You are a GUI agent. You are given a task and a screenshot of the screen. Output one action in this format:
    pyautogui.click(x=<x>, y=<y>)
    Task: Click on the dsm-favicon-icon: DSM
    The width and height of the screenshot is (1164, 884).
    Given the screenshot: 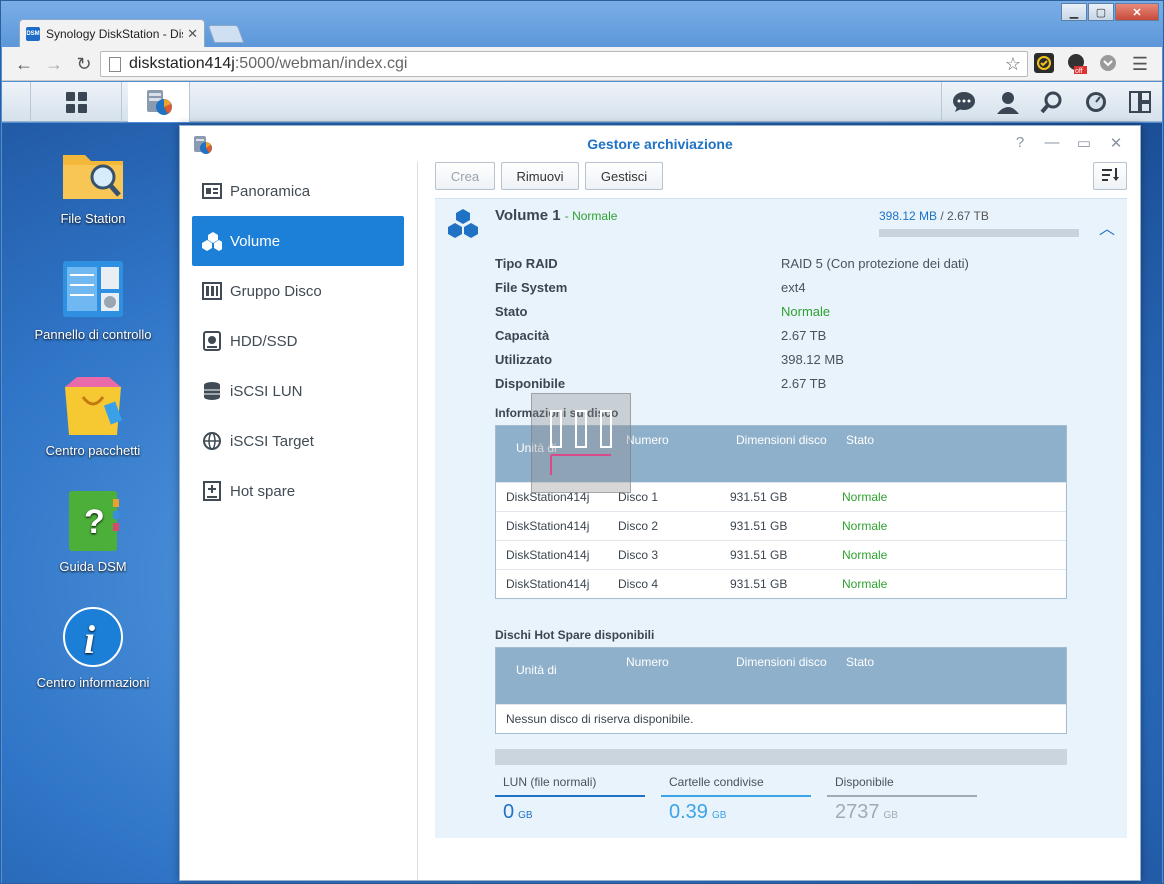 What is the action you would take?
    pyautogui.click(x=33, y=33)
    